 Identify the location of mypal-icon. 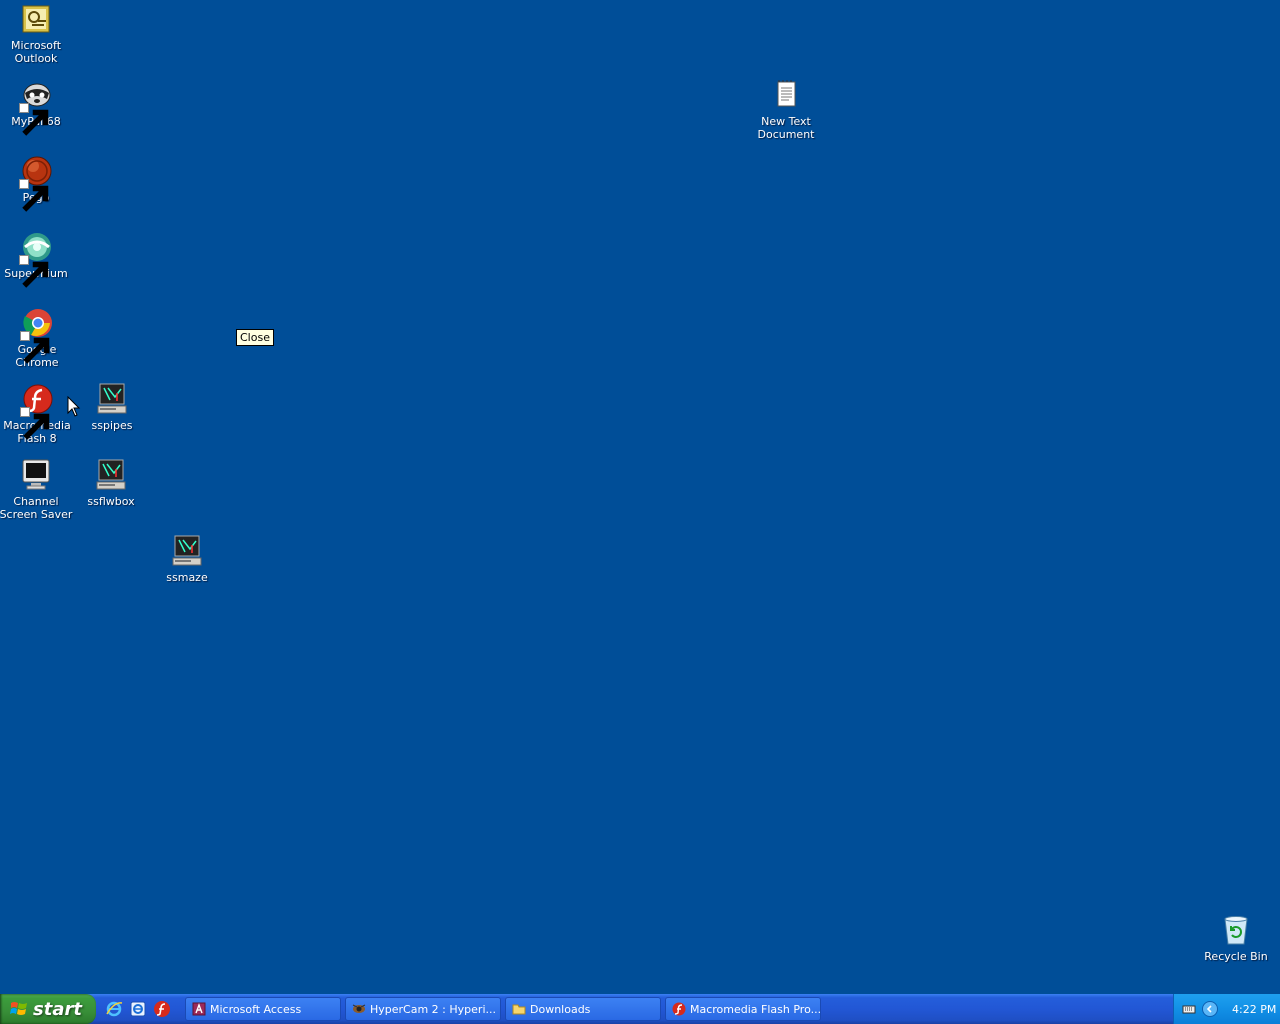
(36, 107).